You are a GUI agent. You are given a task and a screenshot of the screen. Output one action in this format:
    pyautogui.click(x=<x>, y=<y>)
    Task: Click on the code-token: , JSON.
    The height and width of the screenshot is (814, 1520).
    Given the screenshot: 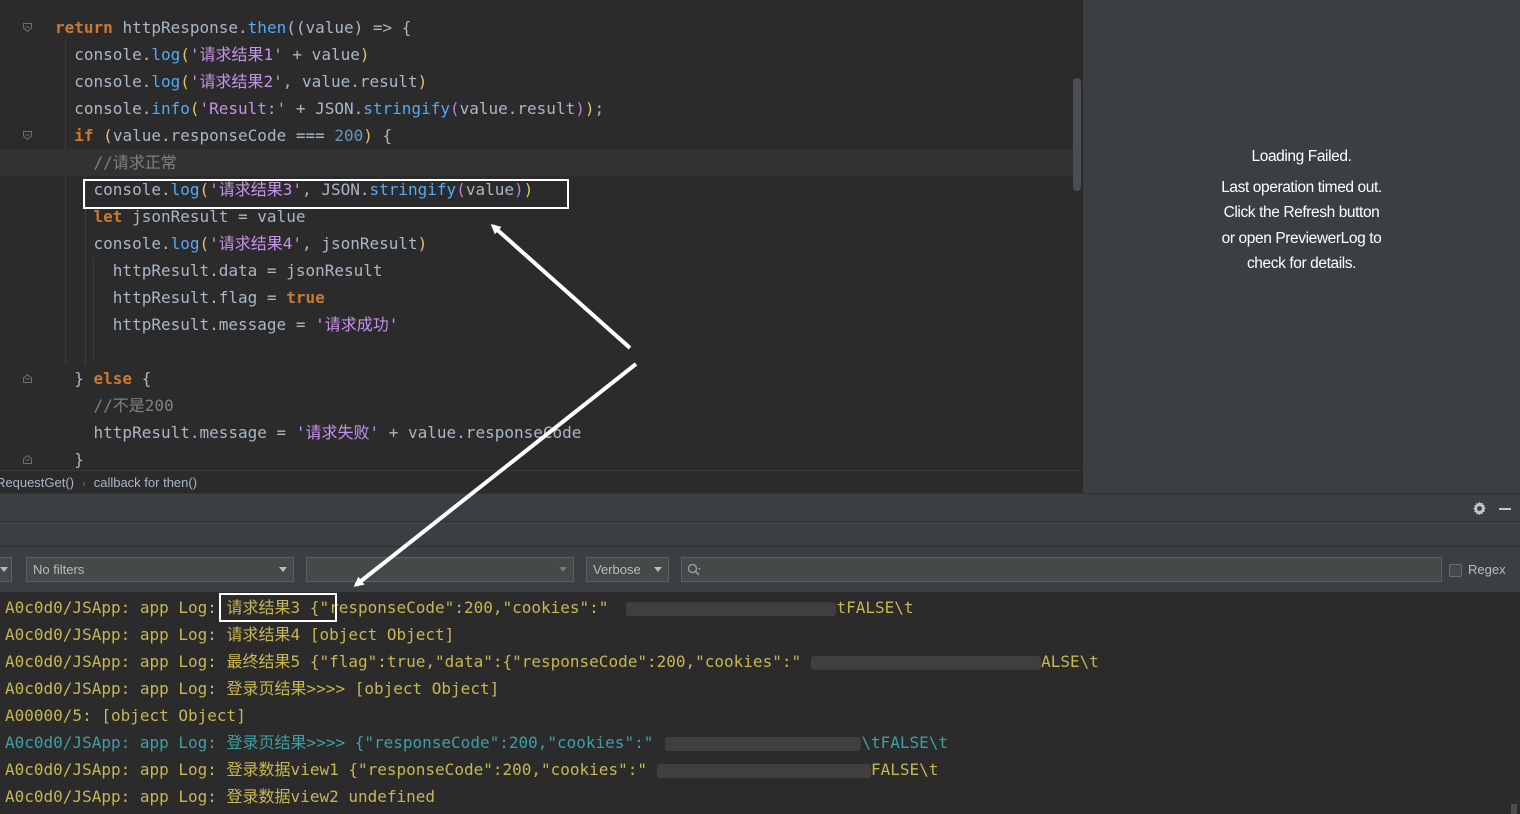 What is the action you would take?
    pyautogui.click(x=336, y=189)
    